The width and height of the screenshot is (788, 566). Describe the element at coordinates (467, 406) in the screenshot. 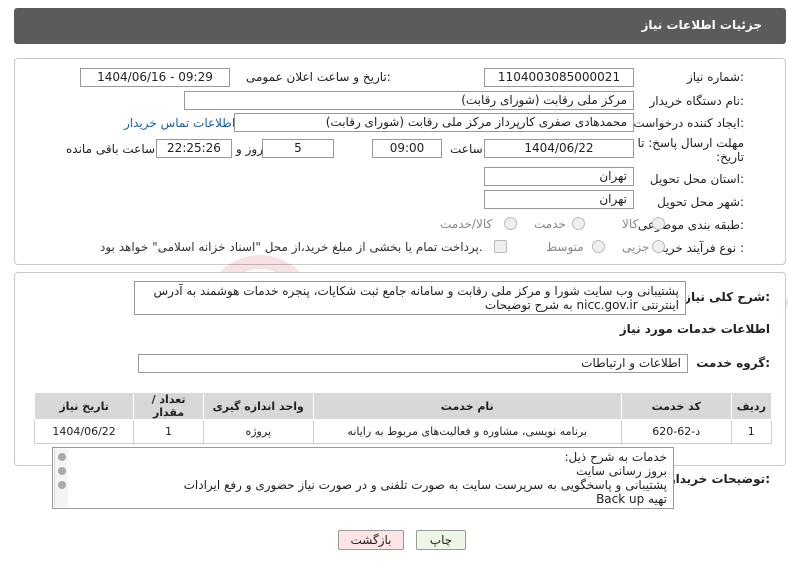

I see `col-service-name: نام خدمت` at that location.